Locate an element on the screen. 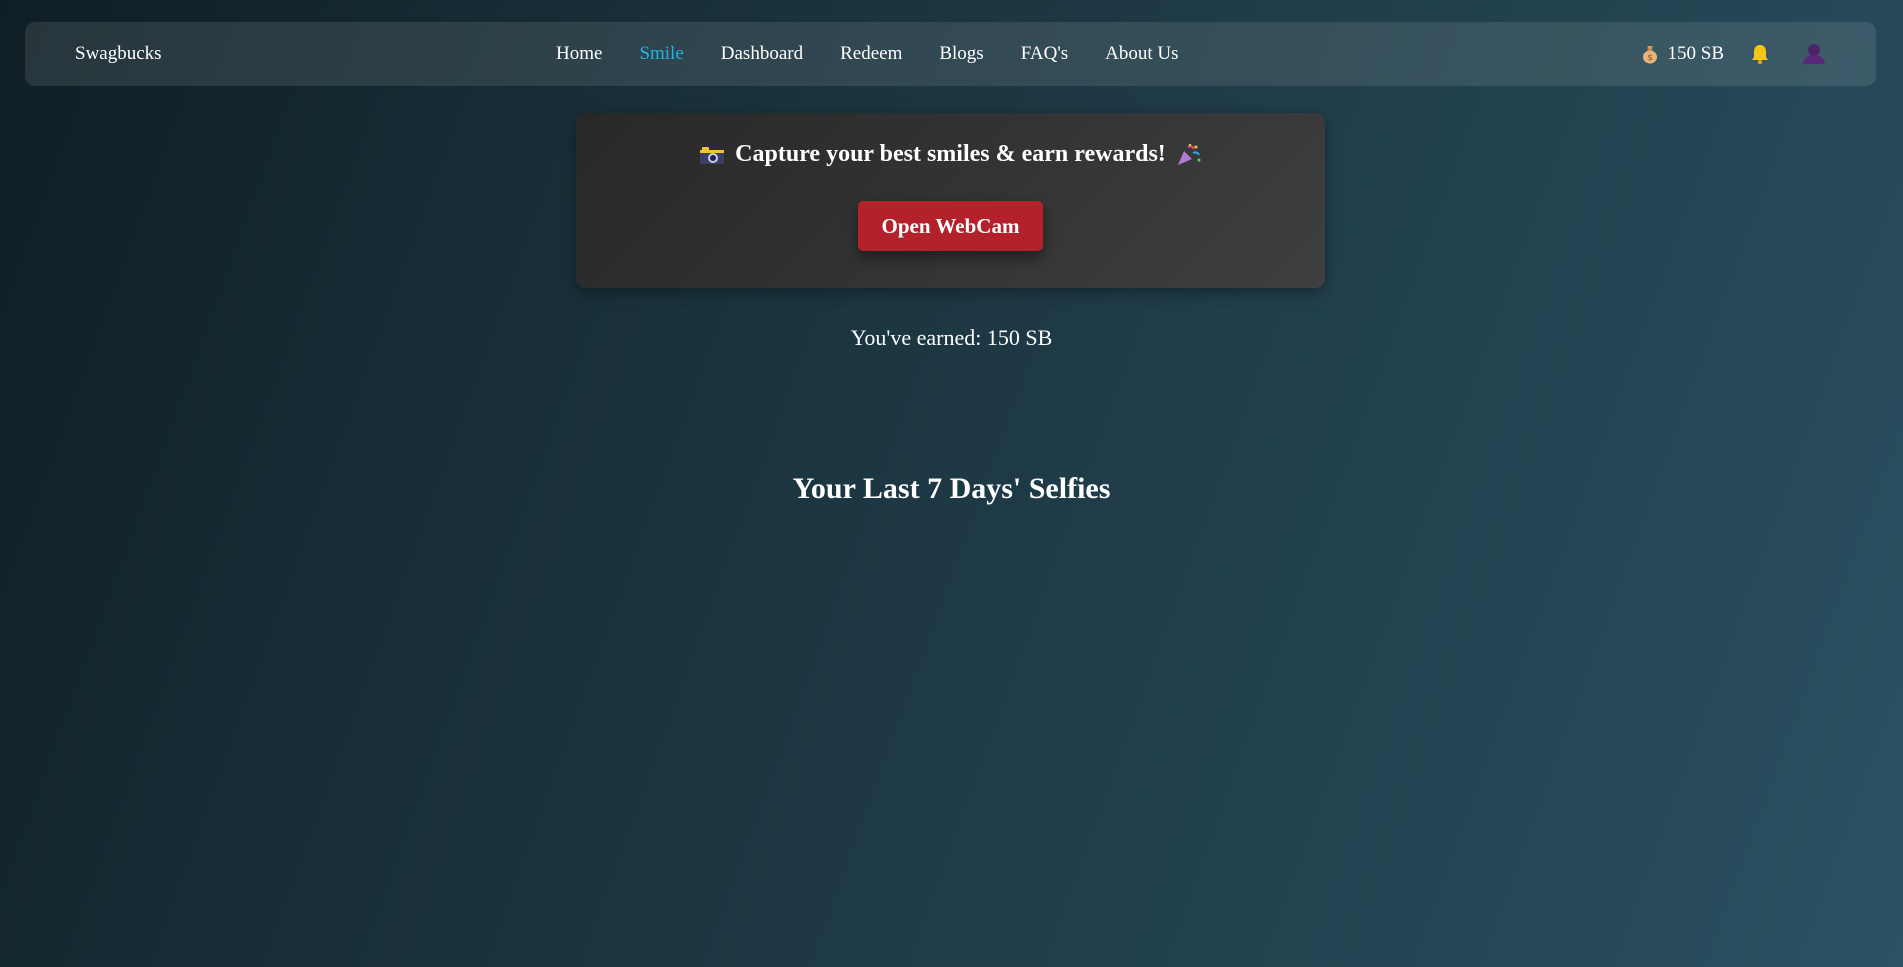 This screenshot has height=967, width=1903. party-popper-icon is located at coordinates (1189, 154).